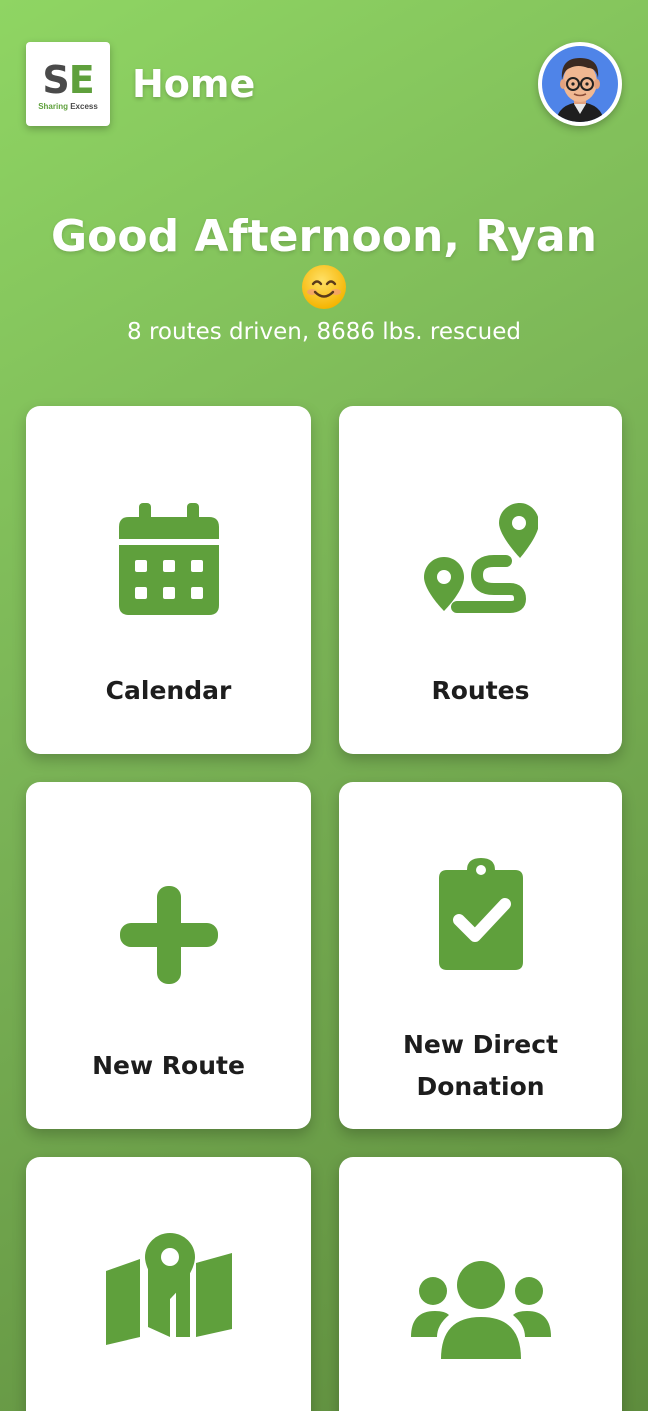 The height and width of the screenshot is (1411, 648). I want to click on map-tile, so click(168, 1284).